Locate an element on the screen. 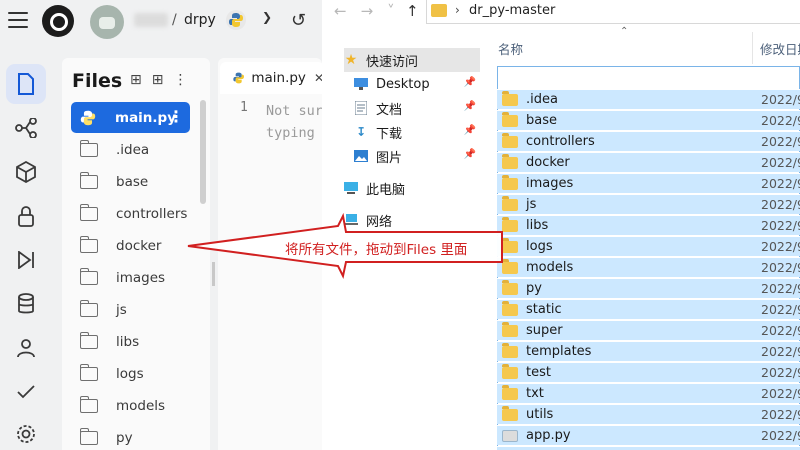 Image resolution: width=800 pixels, height=450 pixels. list-item: app.py 2022/9/ is located at coordinates (648, 435).